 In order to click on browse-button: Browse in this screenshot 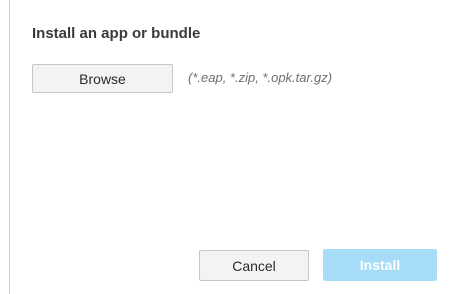, I will do `click(102, 78)`.